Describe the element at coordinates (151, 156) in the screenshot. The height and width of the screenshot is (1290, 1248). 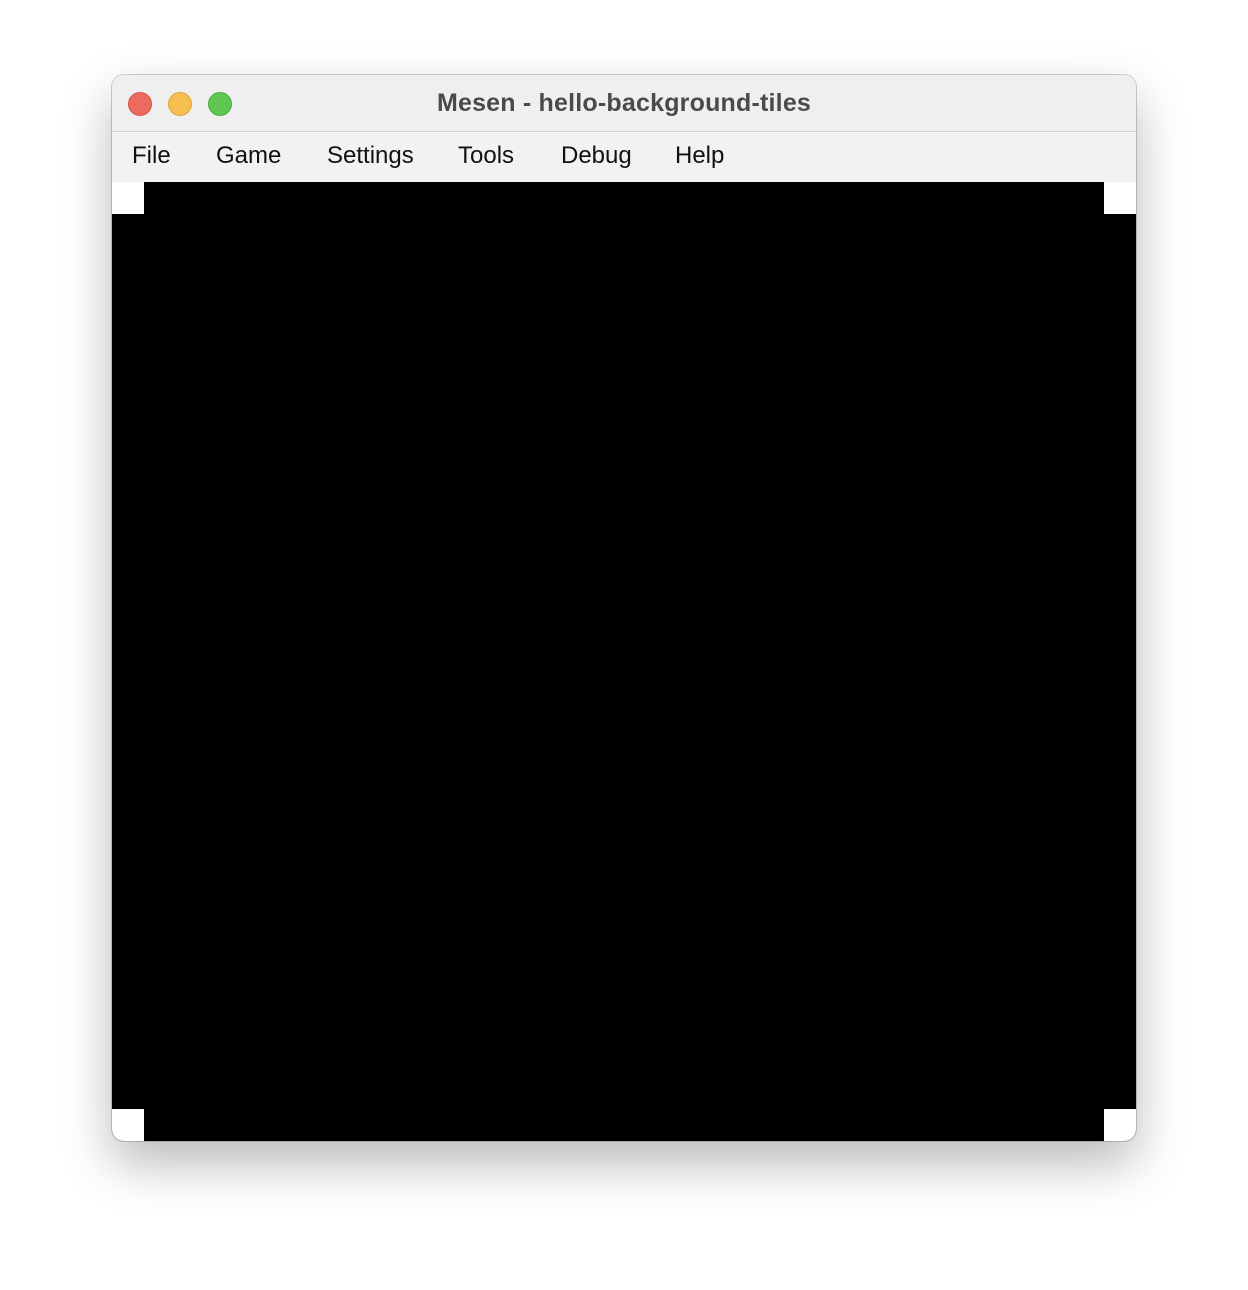
I see `menu-file: File` at that location.